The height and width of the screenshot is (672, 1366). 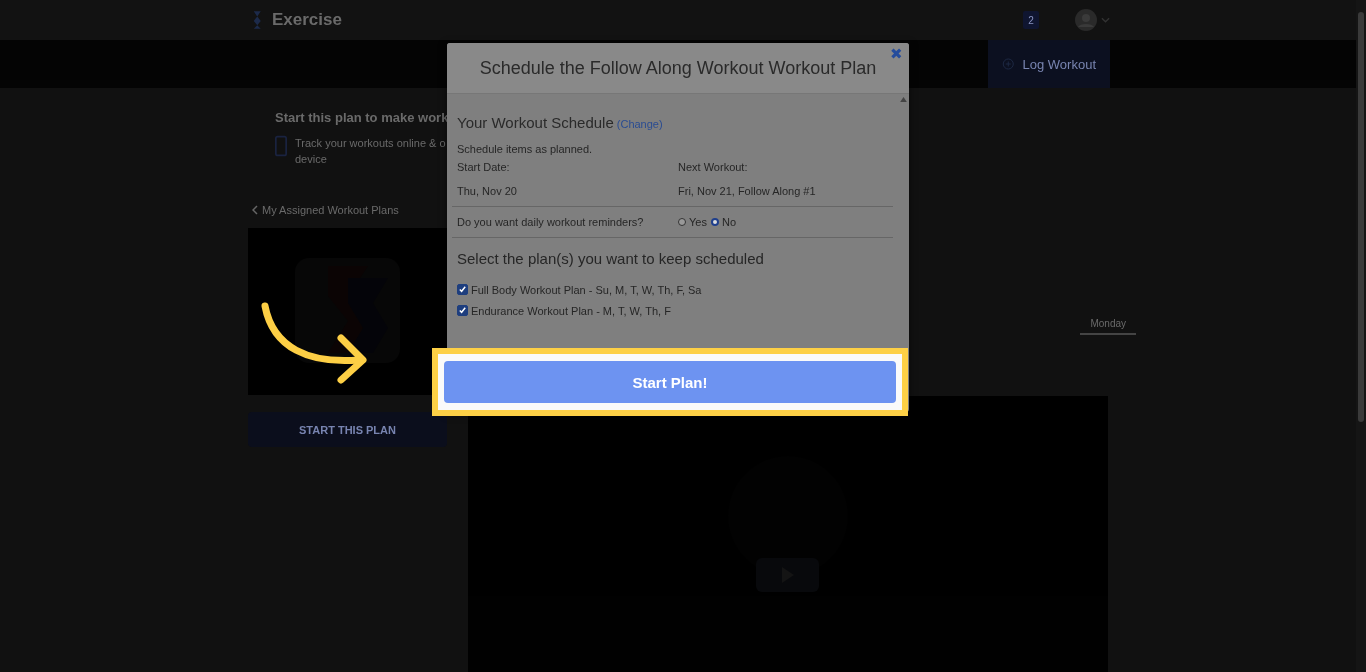 What do you see at coordinates (713, 167) in the screenshot?
I see `next-workout-label: Next Workout:` at bounding box center [713, 167].